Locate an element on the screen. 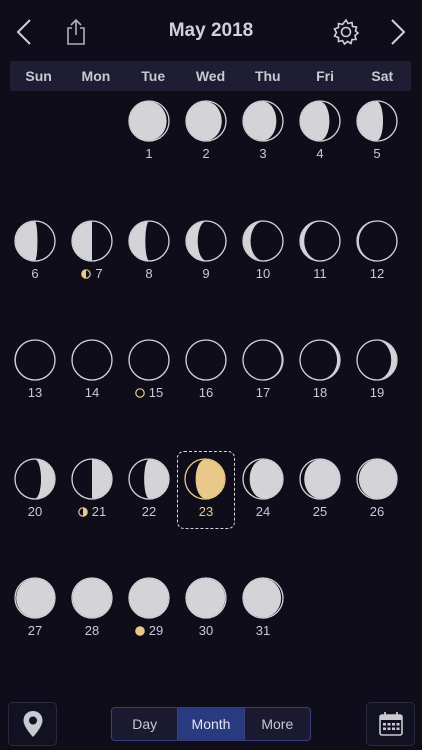 This screenshot has height=750, width=422. calendar-day: 15 is located at coordinates (149, 379).